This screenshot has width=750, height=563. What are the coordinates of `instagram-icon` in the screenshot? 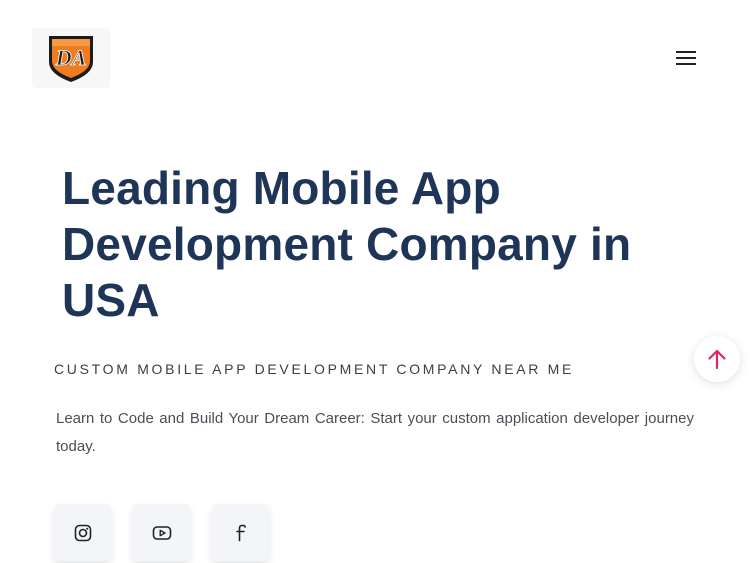 It's located at (82, 532).